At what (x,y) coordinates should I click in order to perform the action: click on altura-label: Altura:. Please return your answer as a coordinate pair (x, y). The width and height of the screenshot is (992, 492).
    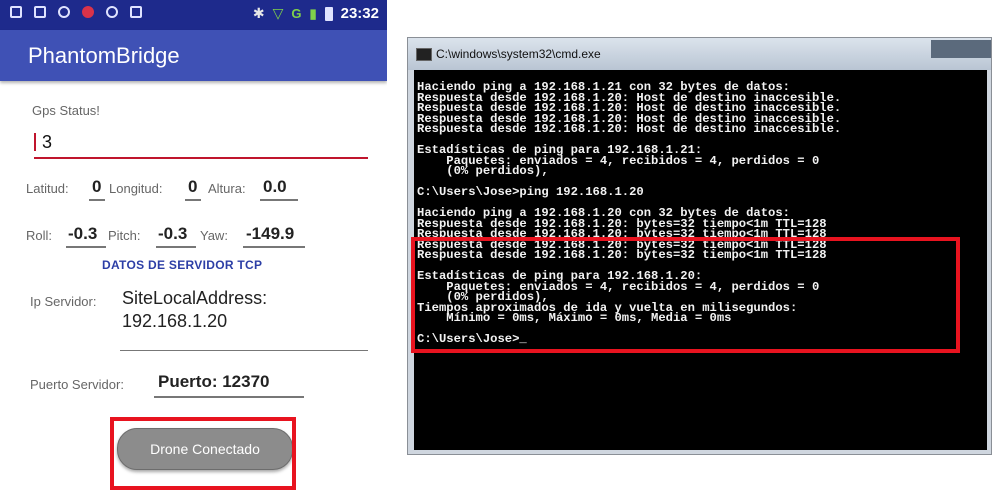
    Looking at the image, I should click on (227, 188).